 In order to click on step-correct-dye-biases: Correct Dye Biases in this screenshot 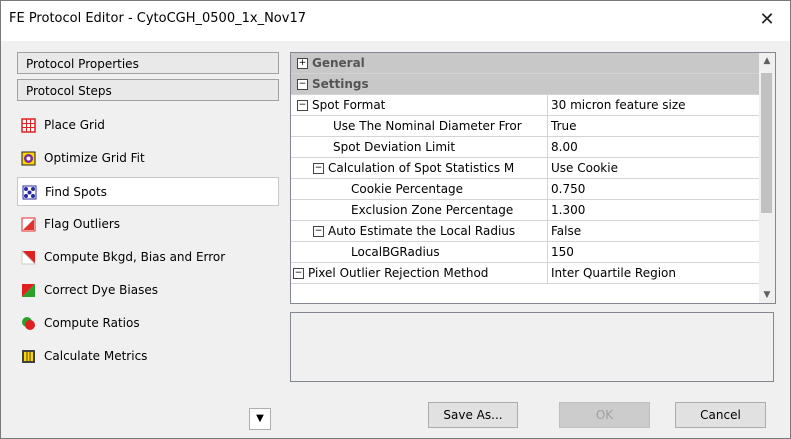, I will do `click(148, 290)`.